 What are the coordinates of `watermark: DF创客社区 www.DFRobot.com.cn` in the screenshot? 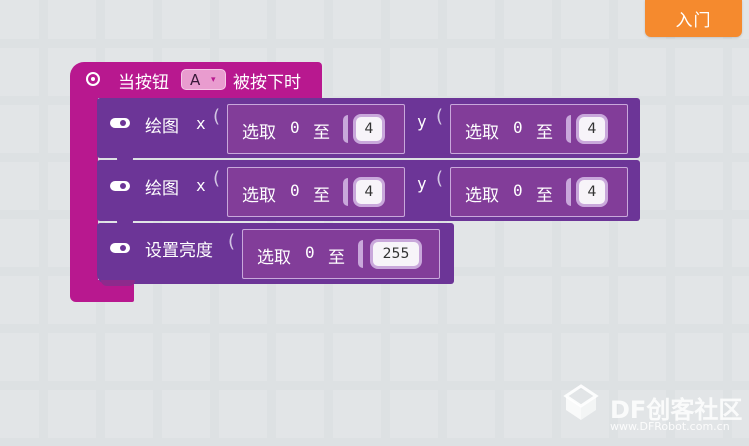 It's located at (654, 414).